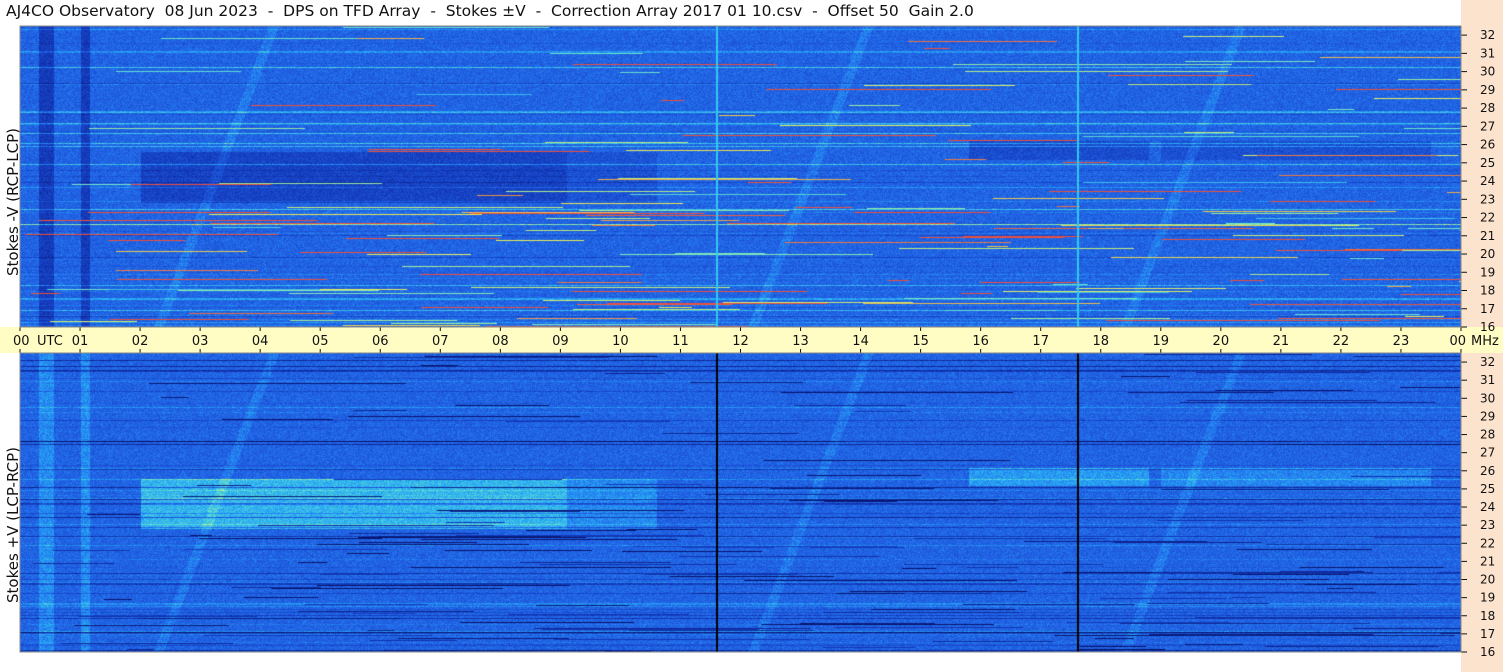  Describe the element at coordinates (680, 341) in the screenshot. I see `hour-tick-label: 11` at that location.